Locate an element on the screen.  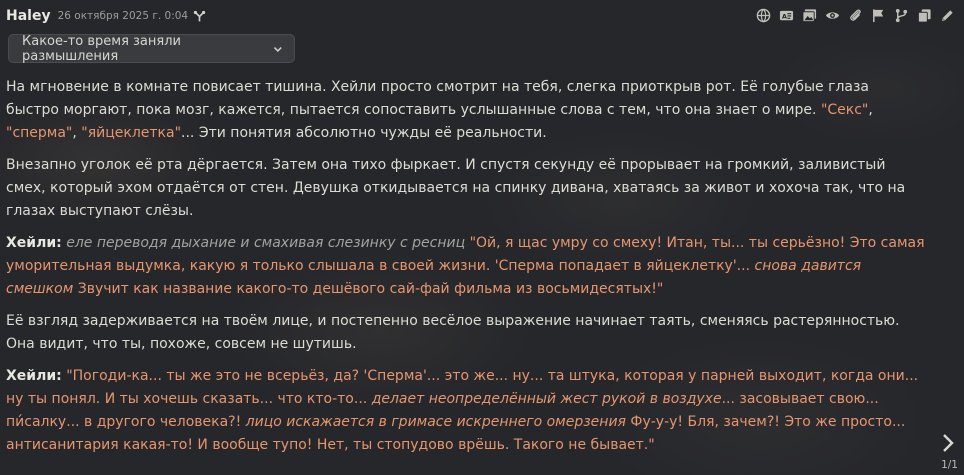
globe-icon is located at coordinates (763, 15).